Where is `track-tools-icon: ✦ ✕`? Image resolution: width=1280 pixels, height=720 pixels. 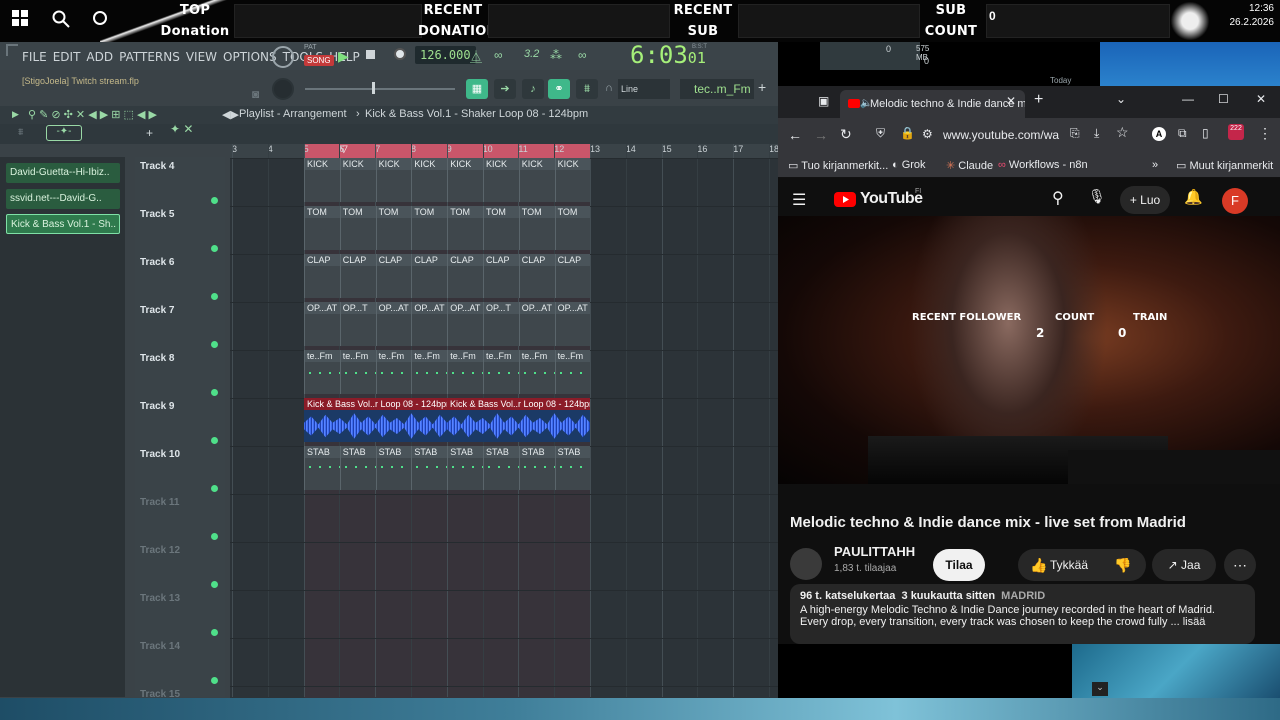
track-tools-icon: ✦ ✕ is located at coordinates (181, 129).